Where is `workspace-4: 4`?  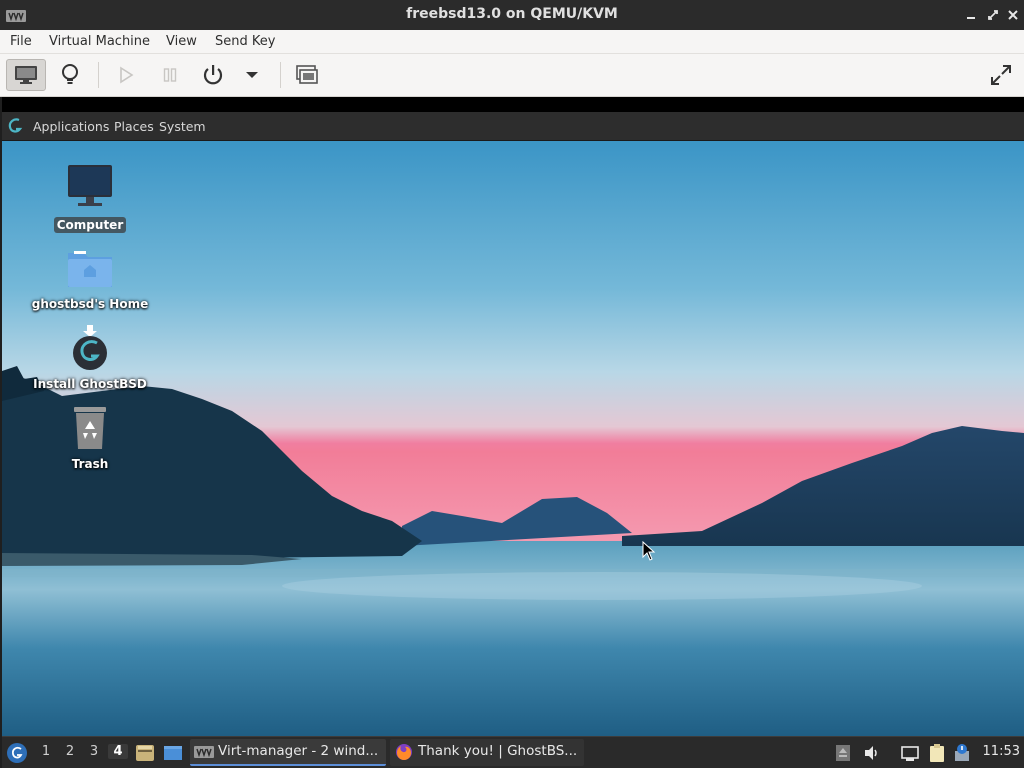
workspace-4: 4 is located at coordinates (118, 751).